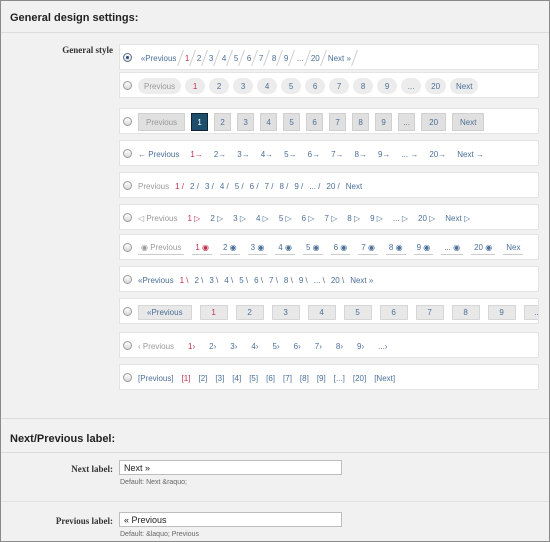 The height and width of the screenshot is (542, 550). I want to click on pagination-item-label: 8, so click(360, 122).